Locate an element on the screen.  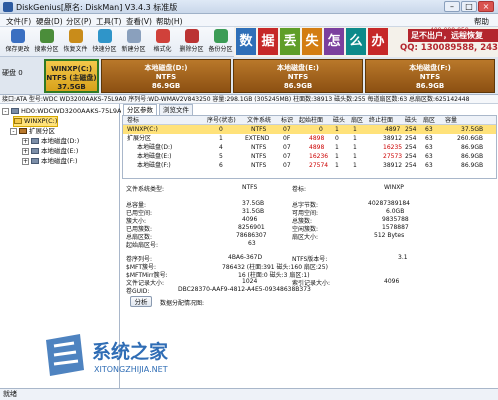
ad-char: 据 is located at coordinates (268, 41).